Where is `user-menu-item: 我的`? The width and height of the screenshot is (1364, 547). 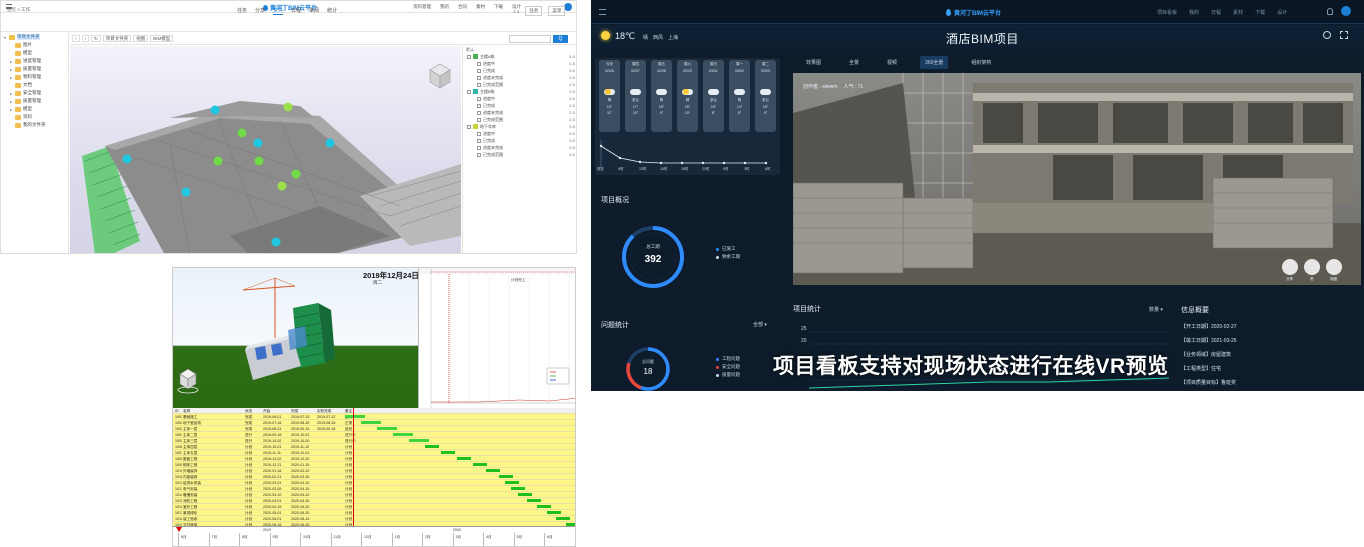 user-menu-item: 我的 is located at coordinates (444, 7).